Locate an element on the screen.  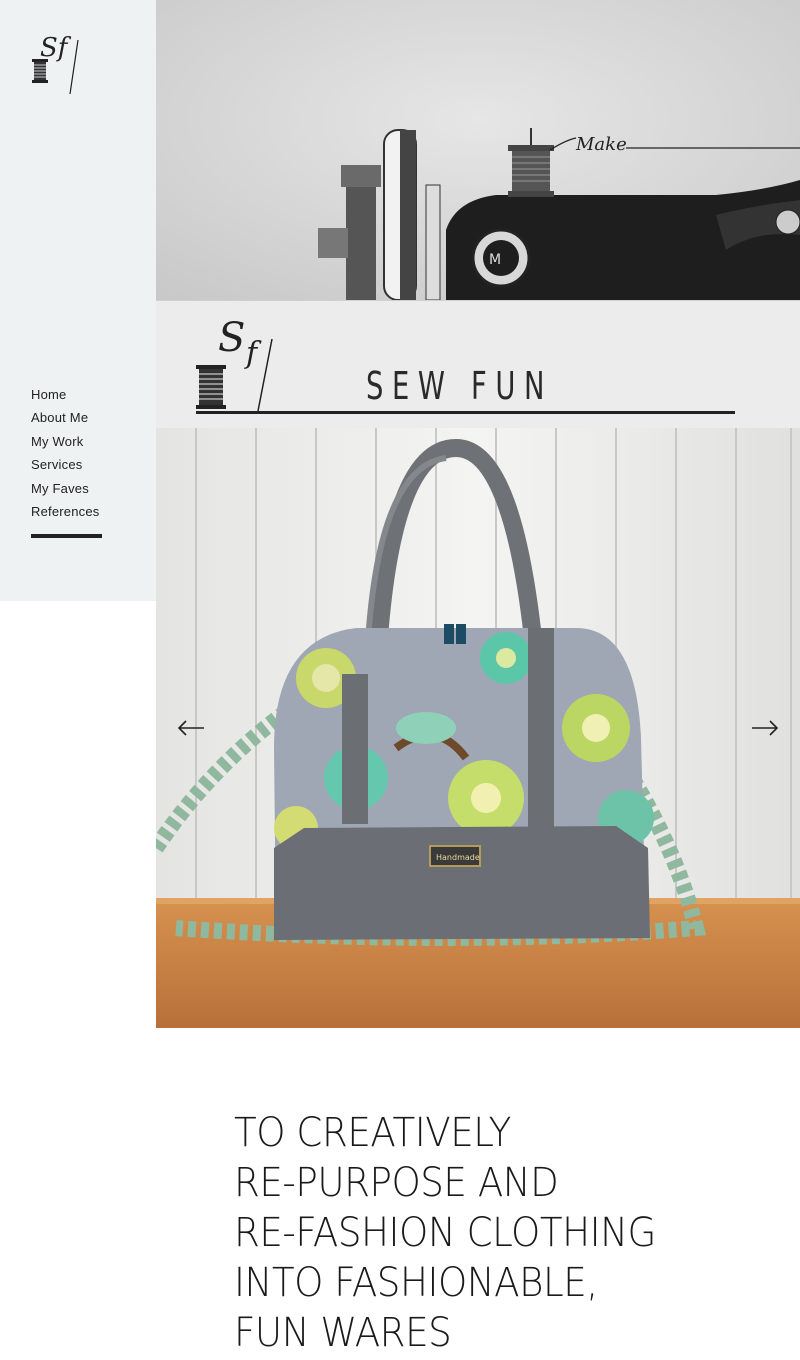
svg-text: M is located at coordinates (495, 260).